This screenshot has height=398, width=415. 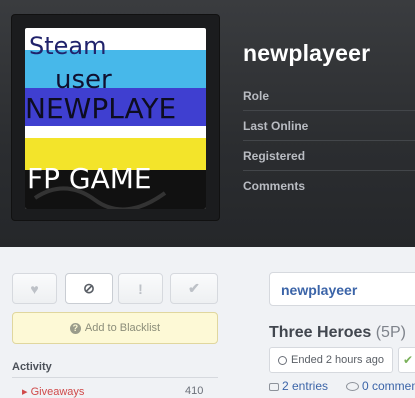 I want to click on section-header-username: newplayeer, so click(x=319, y=290).